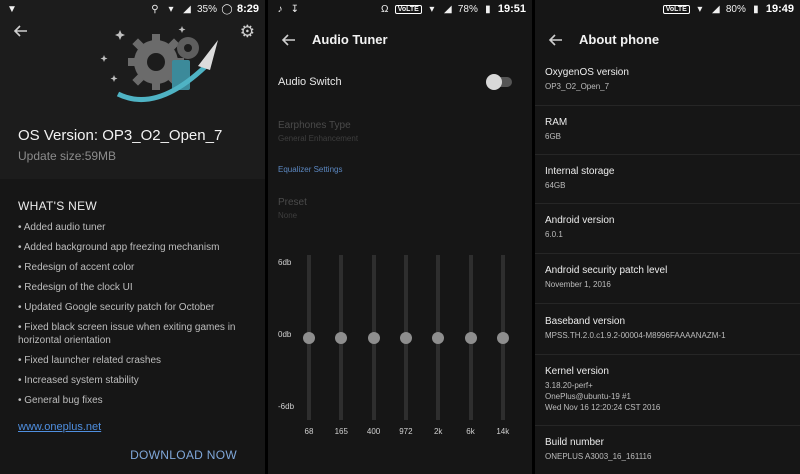 The image size is (800, 474). Describe the element at coordinates (400, 82) in the screenshot. I see `audio-switch-row: Audio Switch` at that location.